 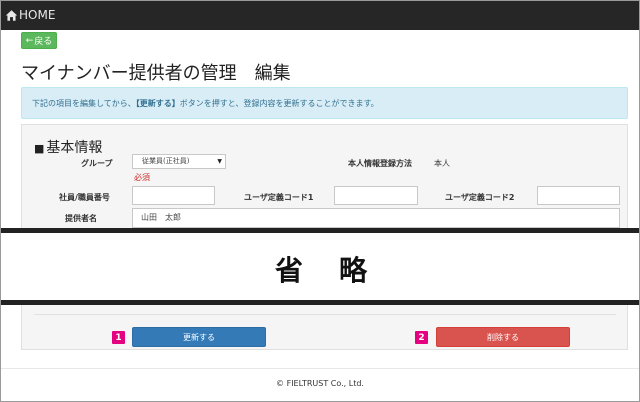 I want to click on callout-badge-1: 1, so click(x=118, y=337).